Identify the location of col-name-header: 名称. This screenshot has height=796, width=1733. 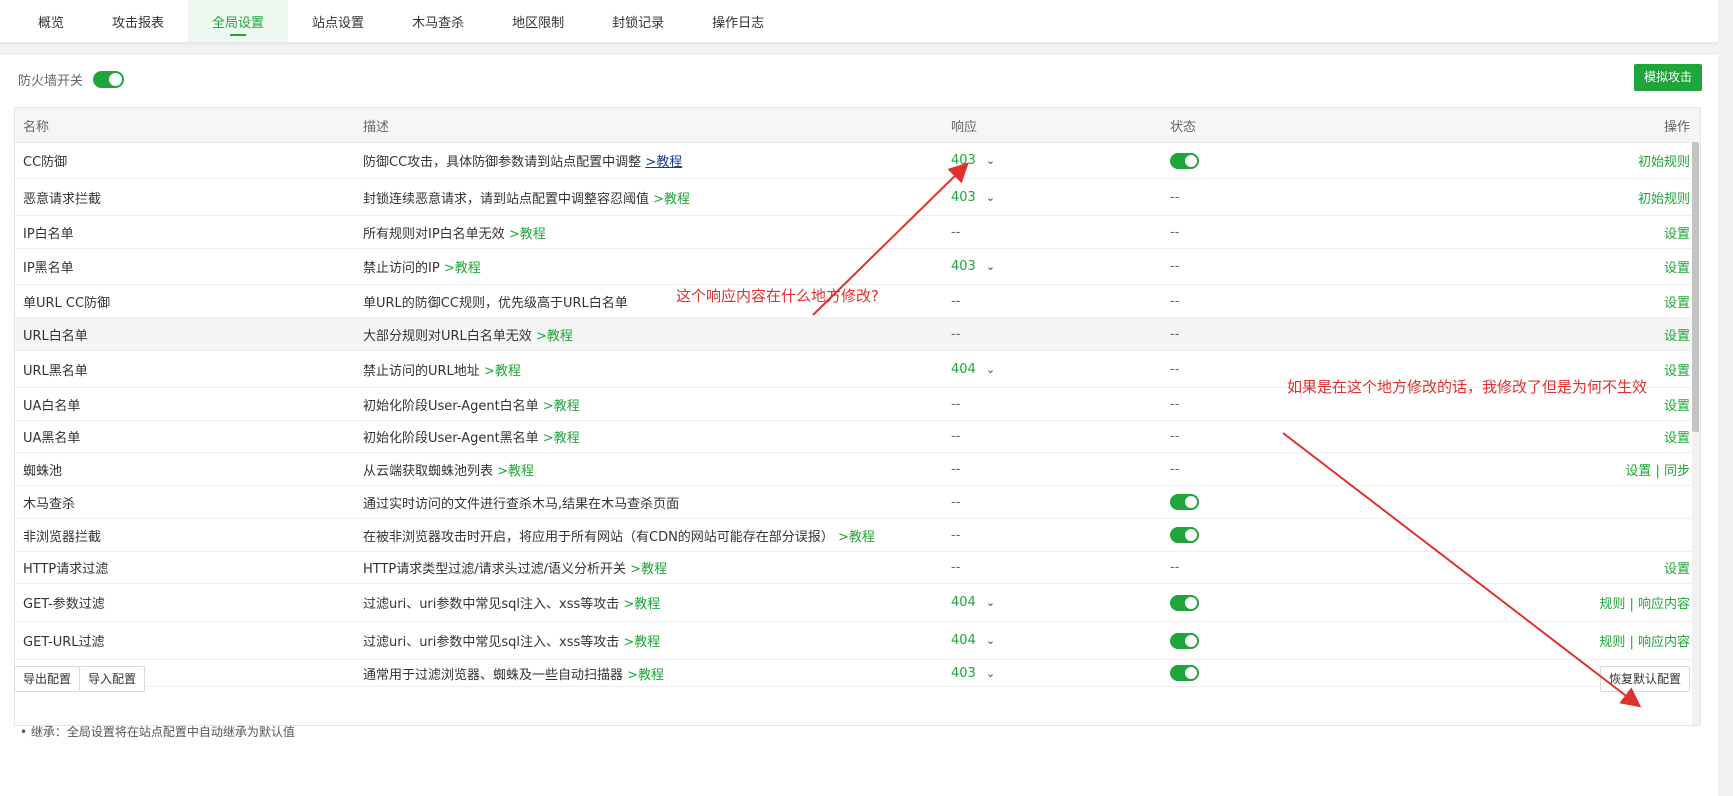
(36, 127).